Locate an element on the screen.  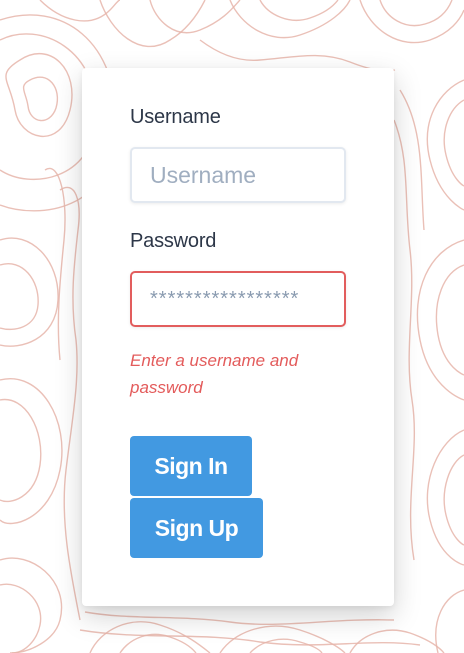
username-label: Username is located at coordinates (175, 117).